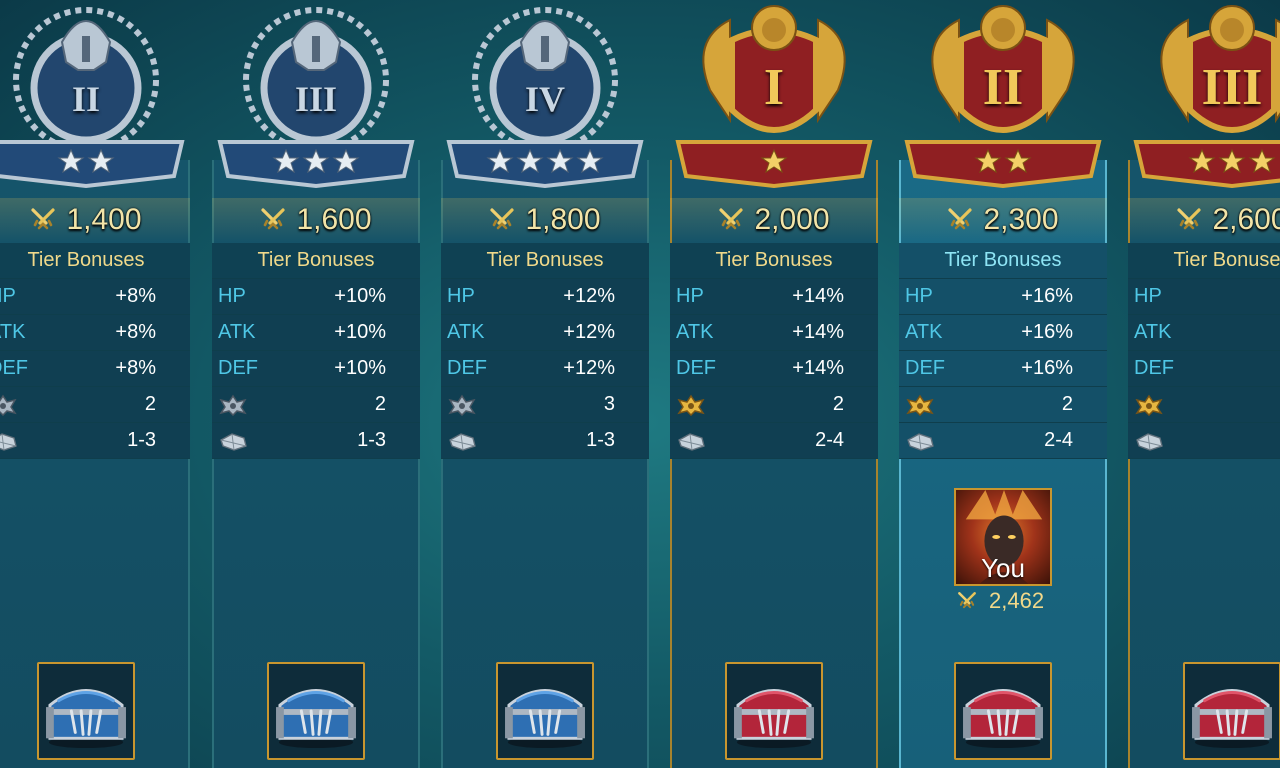  I want to click on bonus-row-hp: HP +14%, so click(774, 297).